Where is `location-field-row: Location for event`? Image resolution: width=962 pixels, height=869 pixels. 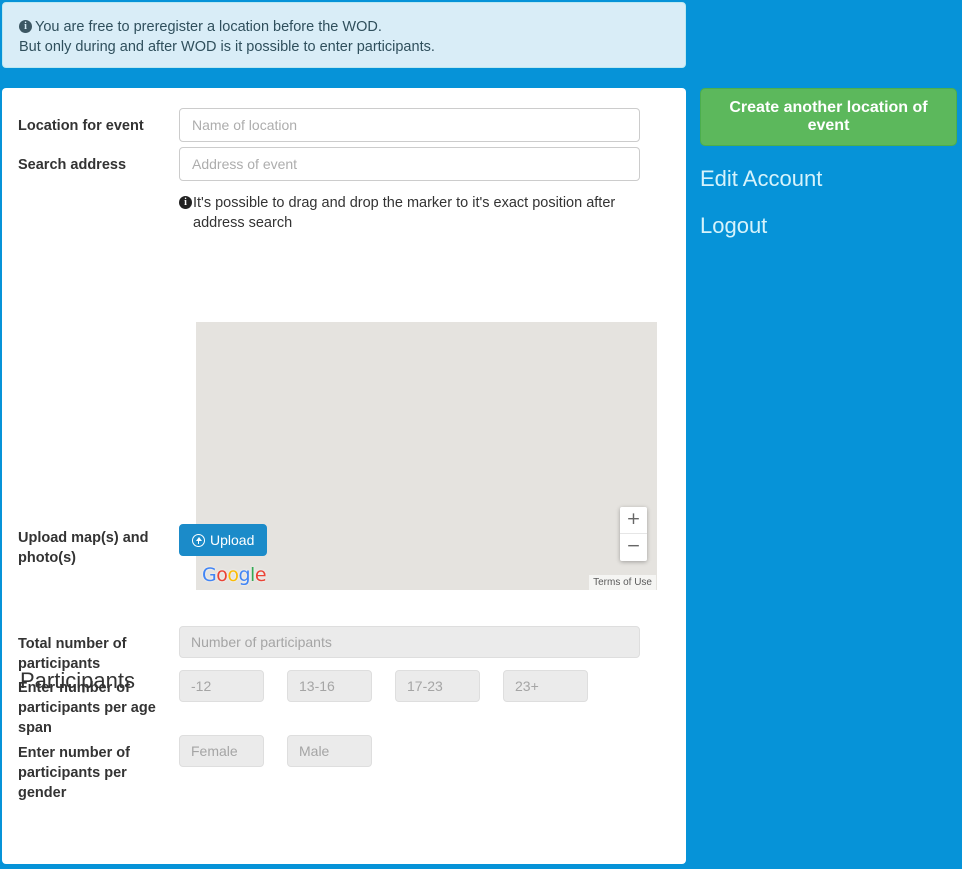
location-field-row: Location for event is located at coordinates (343, 125).